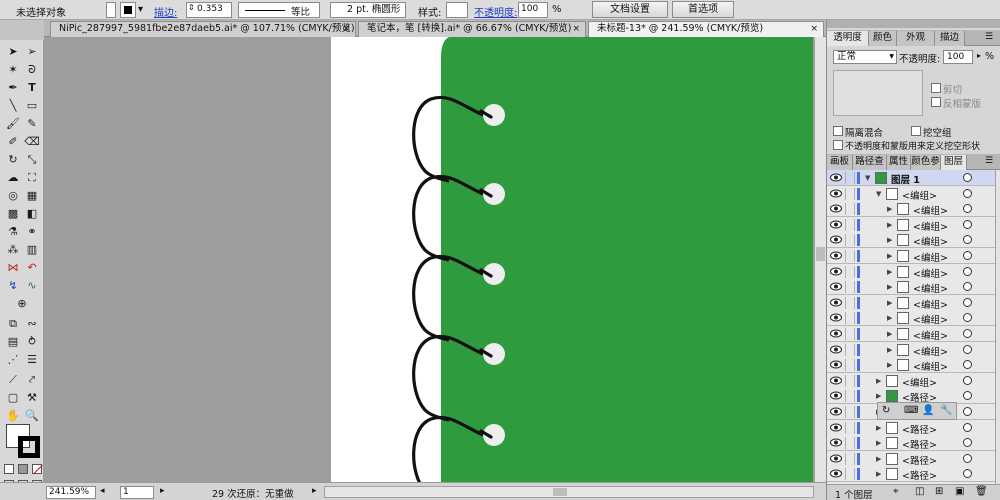 The height and width of the screenshot is (500, 1000). What do you see at coordinates (32, 105) in the screenshot?
I see `rectangle-tool-icon: ▭` at bounding box center [32, 105].